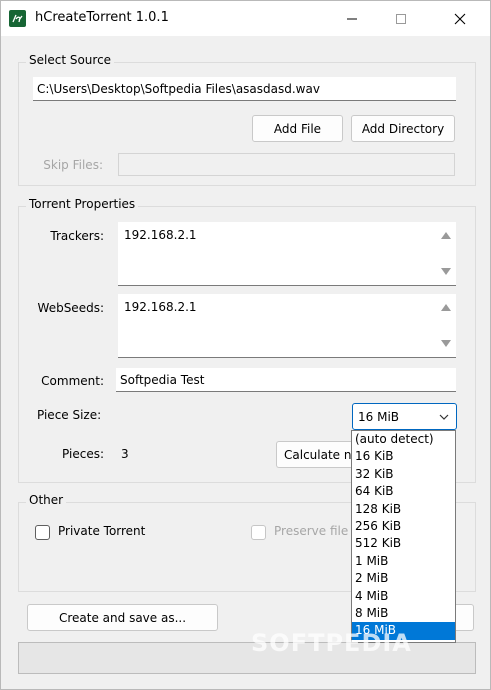  Describe the element at coordinates (286, 164) in the screenshot. I see `skip-files-input` at that location.